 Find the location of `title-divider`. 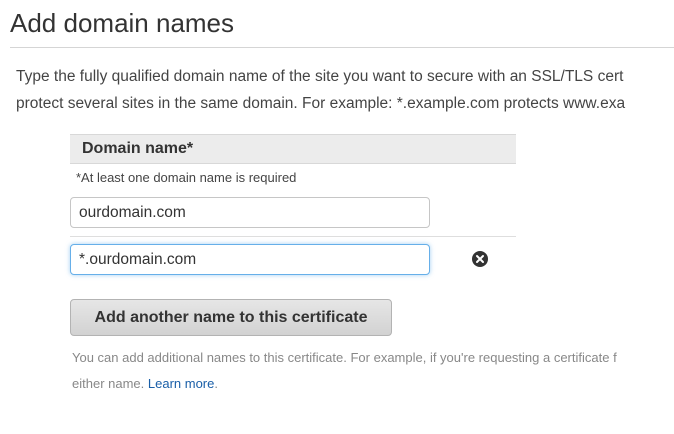

title-divider is located at coordinates (342, 47).